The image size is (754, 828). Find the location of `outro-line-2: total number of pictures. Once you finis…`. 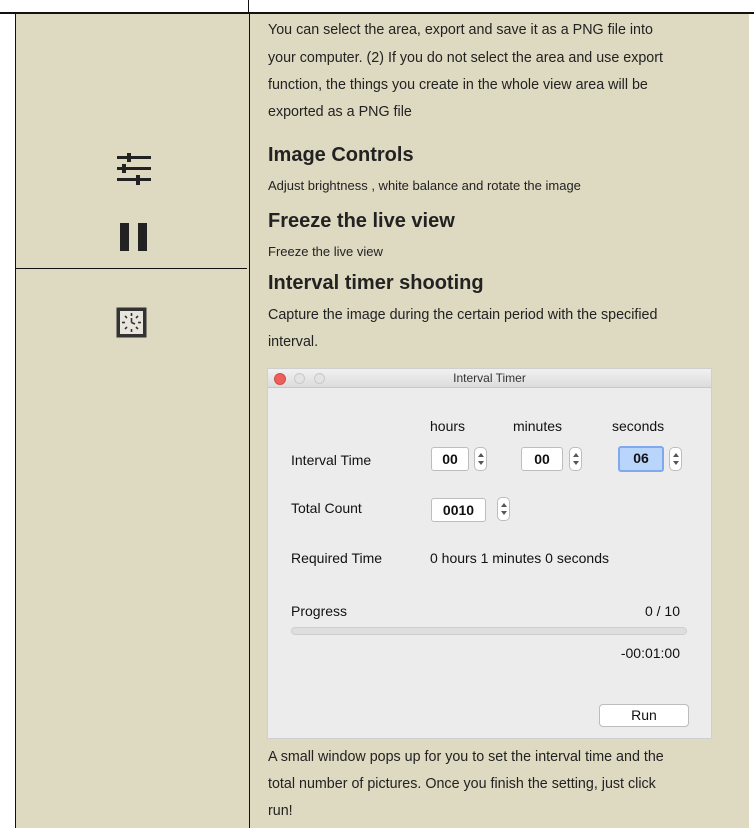

outro-line-2: total number of pictures. Once you finis… is located at coordinates (462, 784).